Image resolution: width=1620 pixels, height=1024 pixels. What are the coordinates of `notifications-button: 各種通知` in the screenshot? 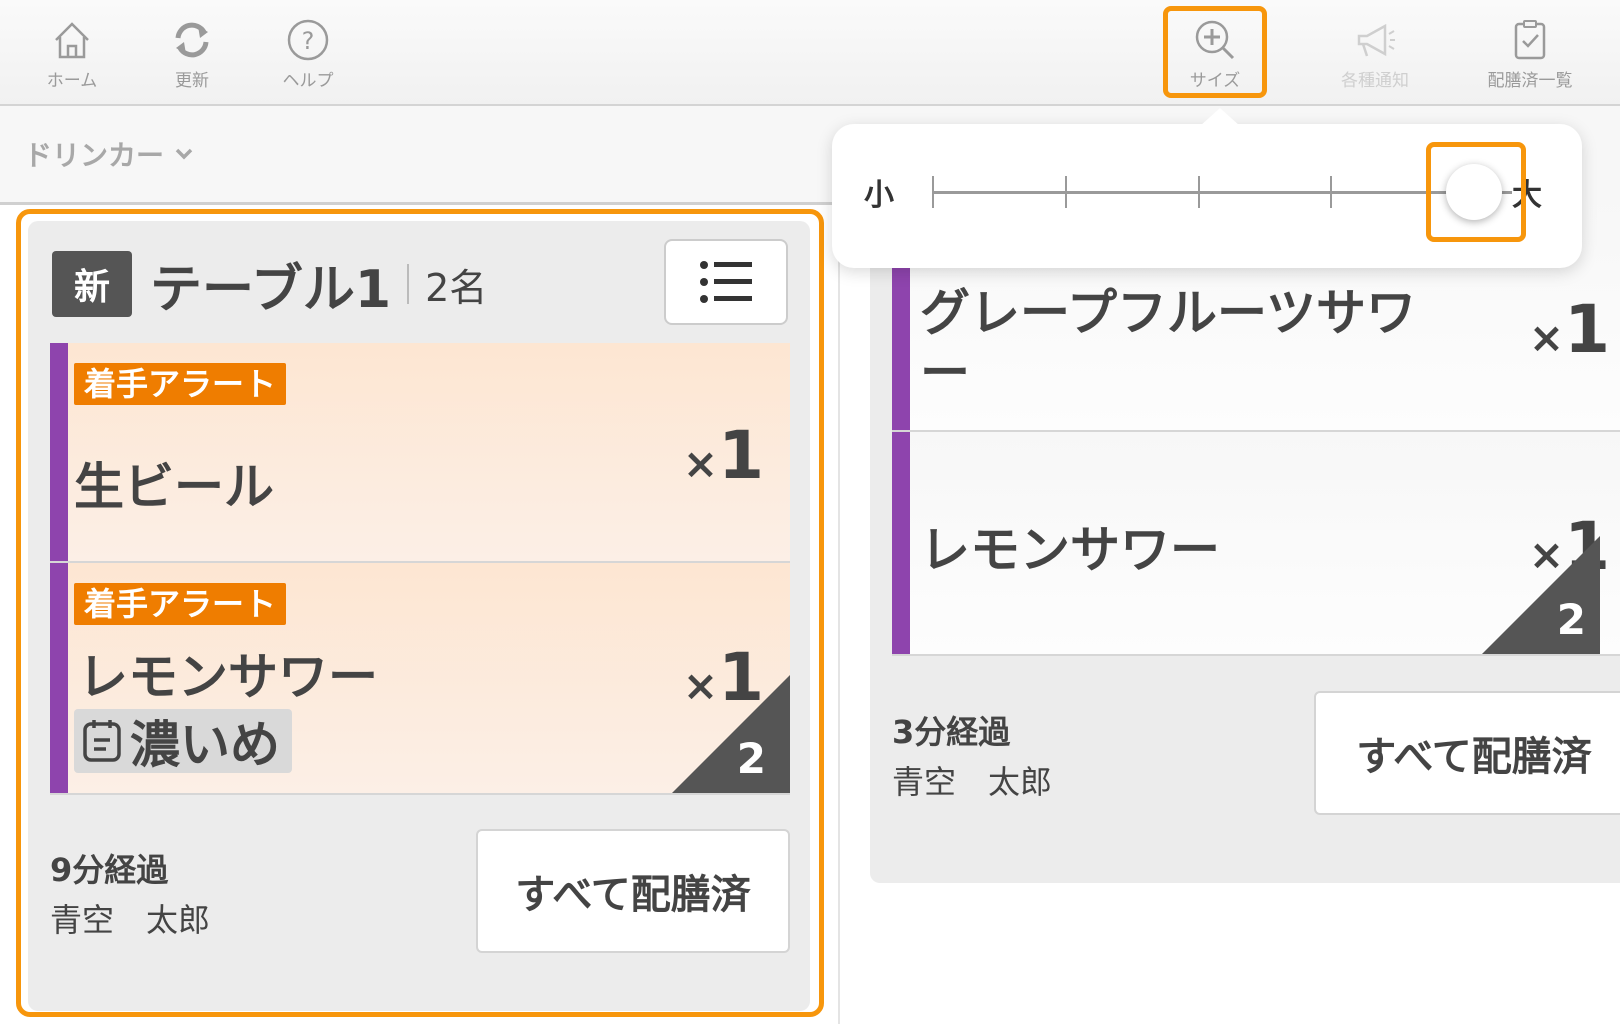 It's located at (1375, 54).